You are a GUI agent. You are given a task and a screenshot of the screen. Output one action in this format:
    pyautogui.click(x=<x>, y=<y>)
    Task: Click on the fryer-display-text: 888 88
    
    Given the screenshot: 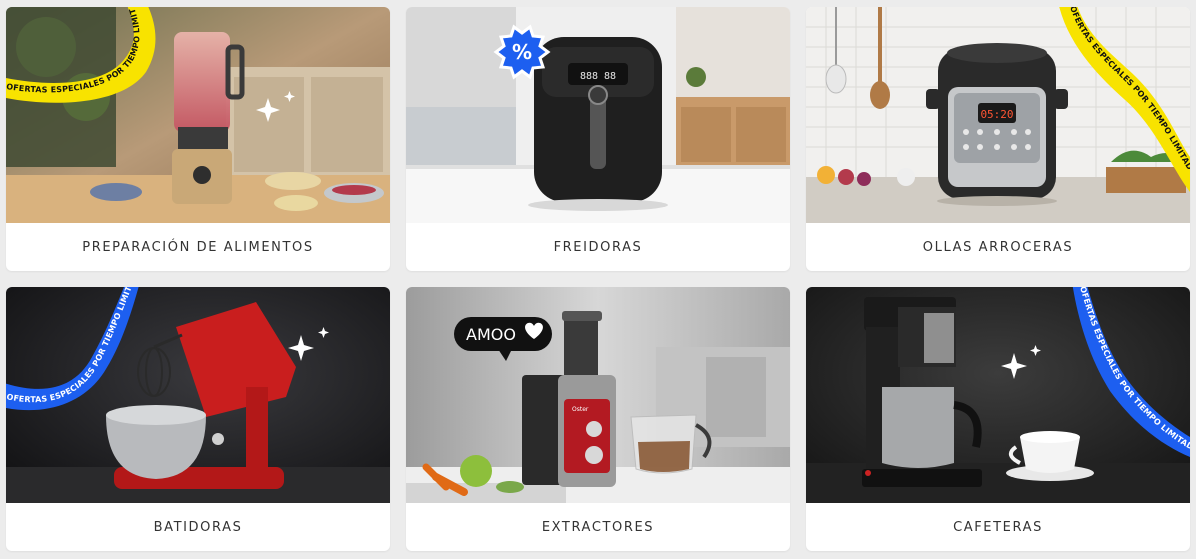 What is the action you would take?
    pyautogui.click(x=598, y=76)
    